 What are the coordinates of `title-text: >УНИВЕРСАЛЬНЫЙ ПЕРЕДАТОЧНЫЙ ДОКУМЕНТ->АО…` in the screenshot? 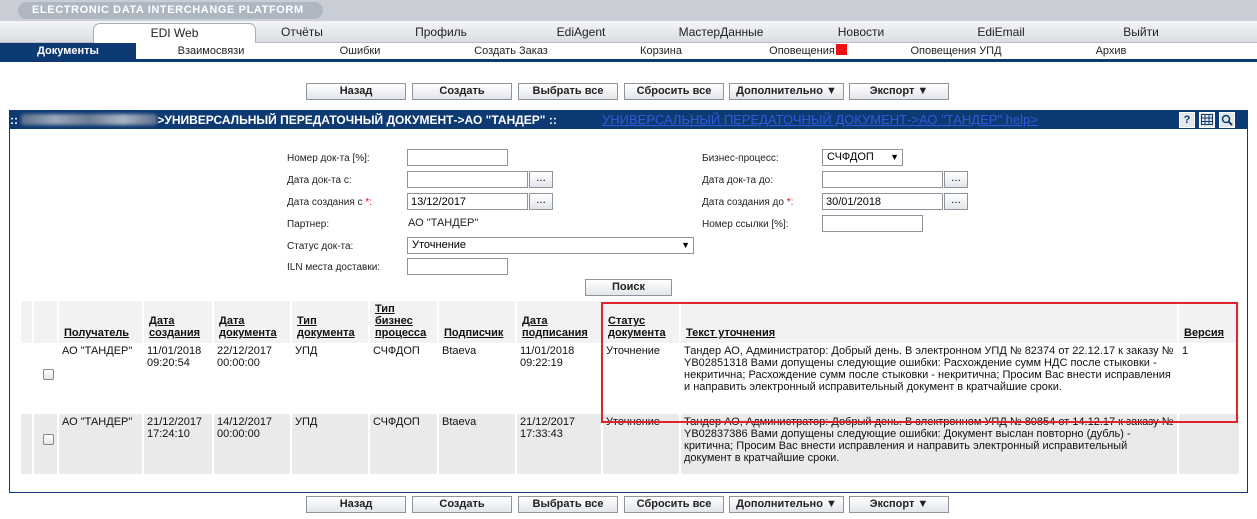 It's located at (357, 120).